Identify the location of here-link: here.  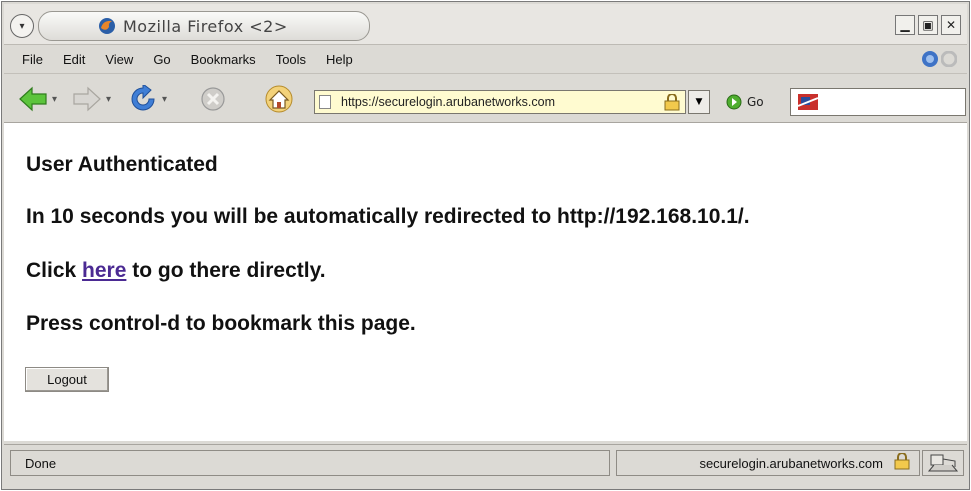
(104, 270).